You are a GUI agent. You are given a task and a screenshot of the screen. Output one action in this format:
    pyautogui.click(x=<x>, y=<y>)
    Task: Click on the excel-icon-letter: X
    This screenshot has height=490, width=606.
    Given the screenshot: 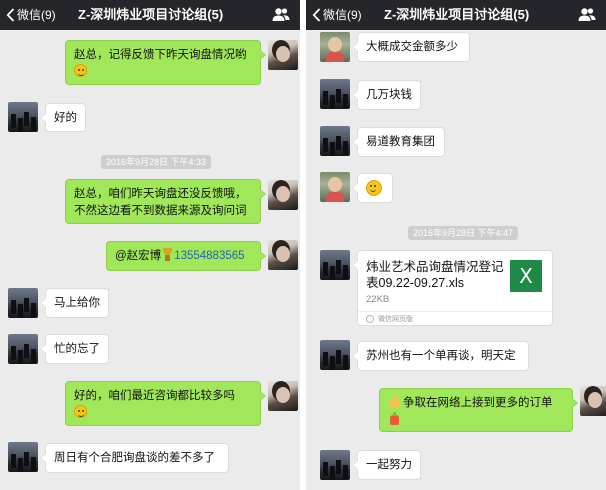 What is the action you would take?
    pyautogui.click(x=526, y=276)
    